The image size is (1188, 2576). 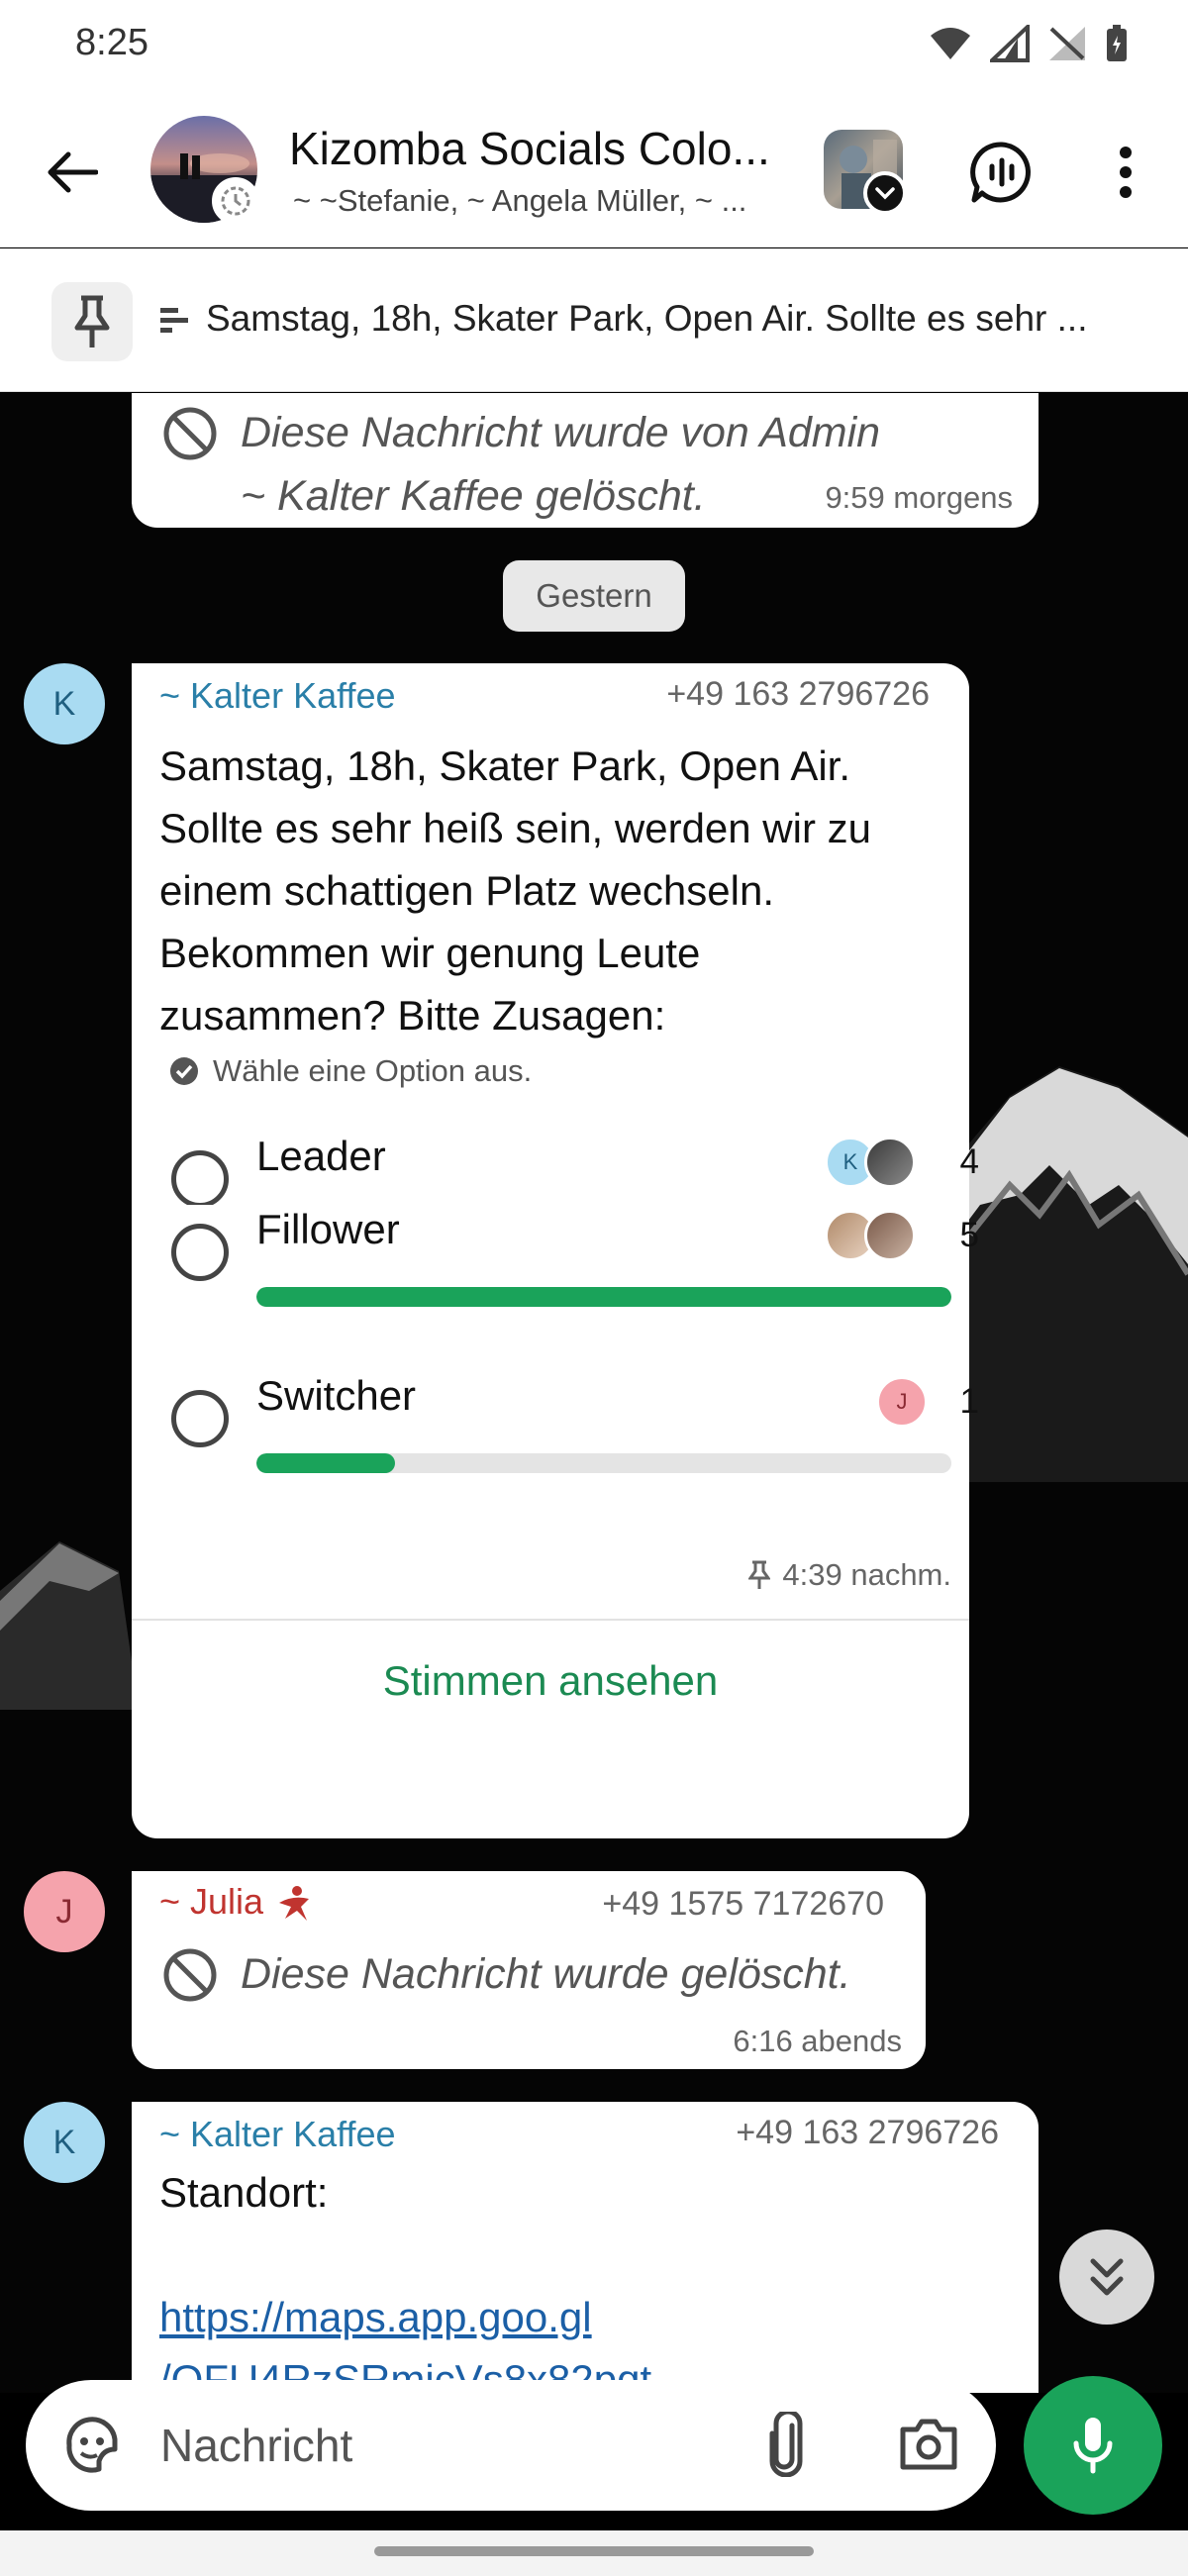 I want to click on back-button, so click(x=72, y=173).